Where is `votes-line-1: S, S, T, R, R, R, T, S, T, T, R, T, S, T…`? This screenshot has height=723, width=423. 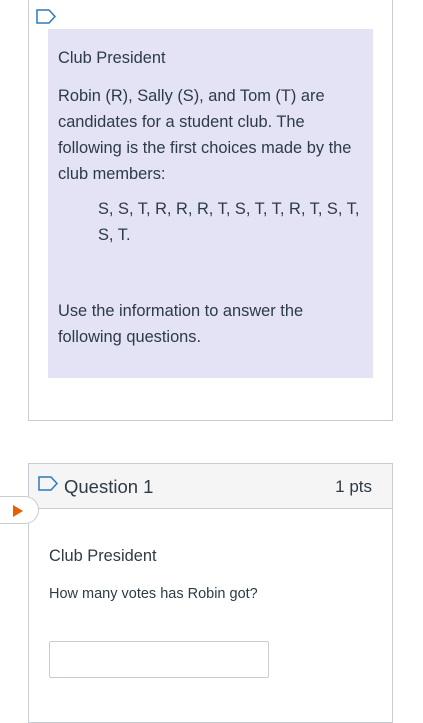
votes-line-1: S, S, T, R, R, R, T, S, T, T, R, T, S, T… is located at coordinates (229, 209).